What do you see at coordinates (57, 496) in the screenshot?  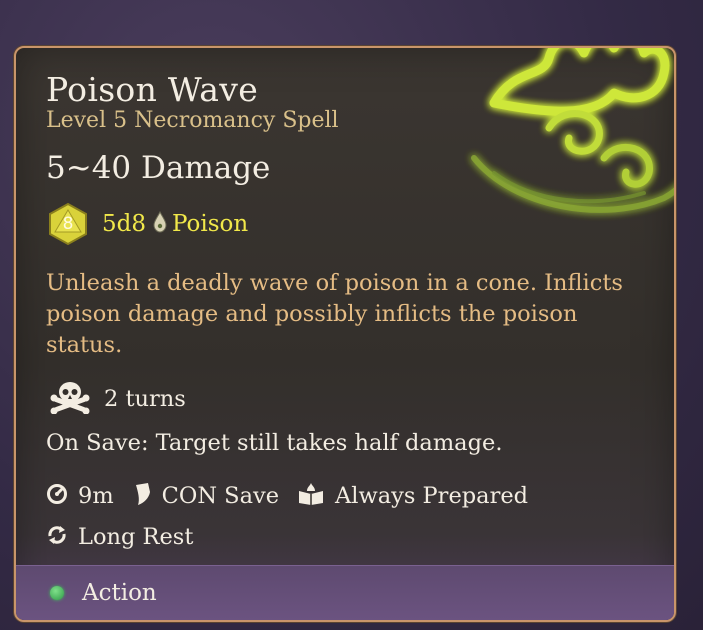 I see `range-icon` at bounding box center [57, 496].